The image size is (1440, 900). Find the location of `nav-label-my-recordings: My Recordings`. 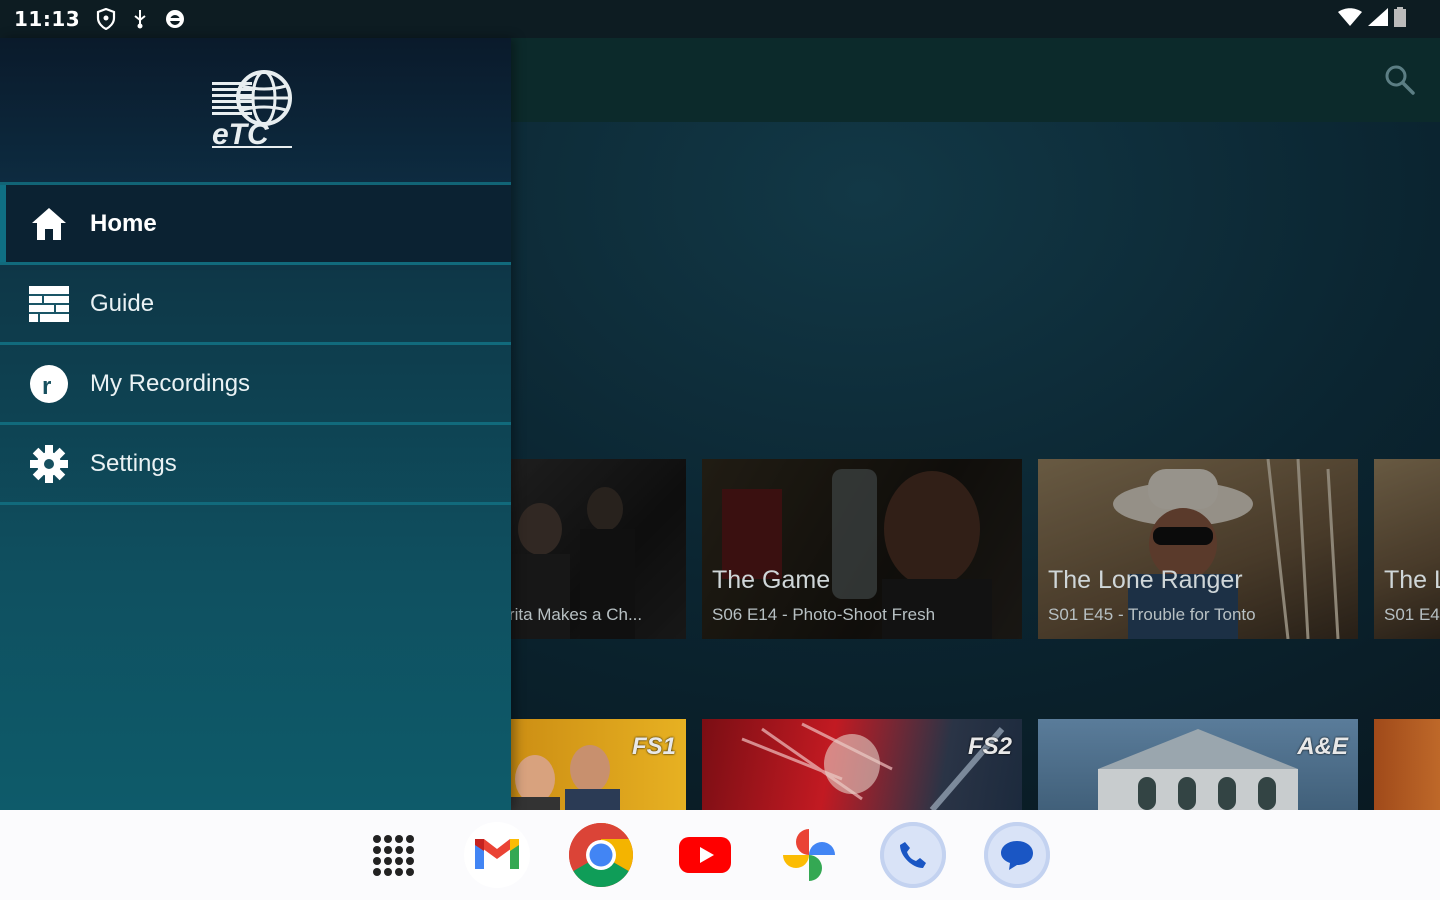

nav-label-my-recordings: My Recordings is located at coordinates (170, 383).